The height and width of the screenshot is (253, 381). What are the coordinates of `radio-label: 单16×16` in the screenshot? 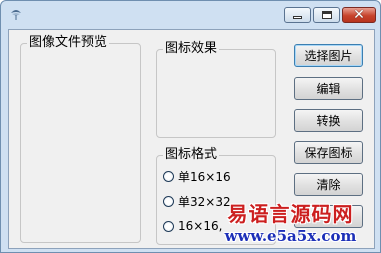 It's located at (204, 177).